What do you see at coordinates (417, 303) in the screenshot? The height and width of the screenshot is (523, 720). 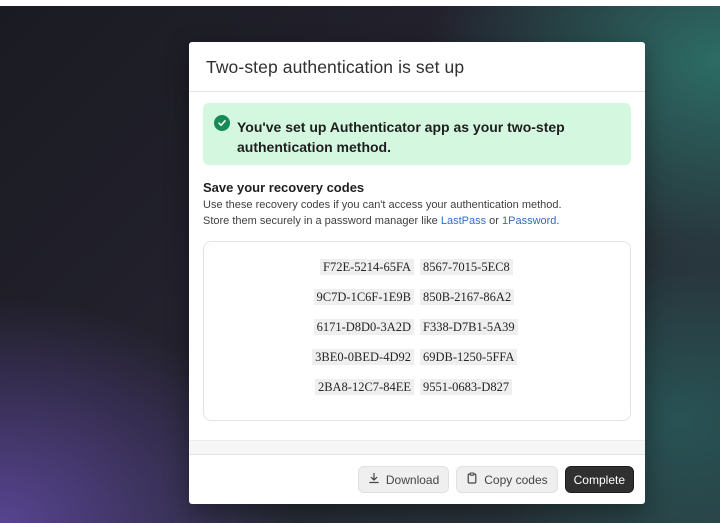 I see `code-row: 9C7D-1C6F-1E9B 850B-2167-86A2` at bounding box center [417, 303].